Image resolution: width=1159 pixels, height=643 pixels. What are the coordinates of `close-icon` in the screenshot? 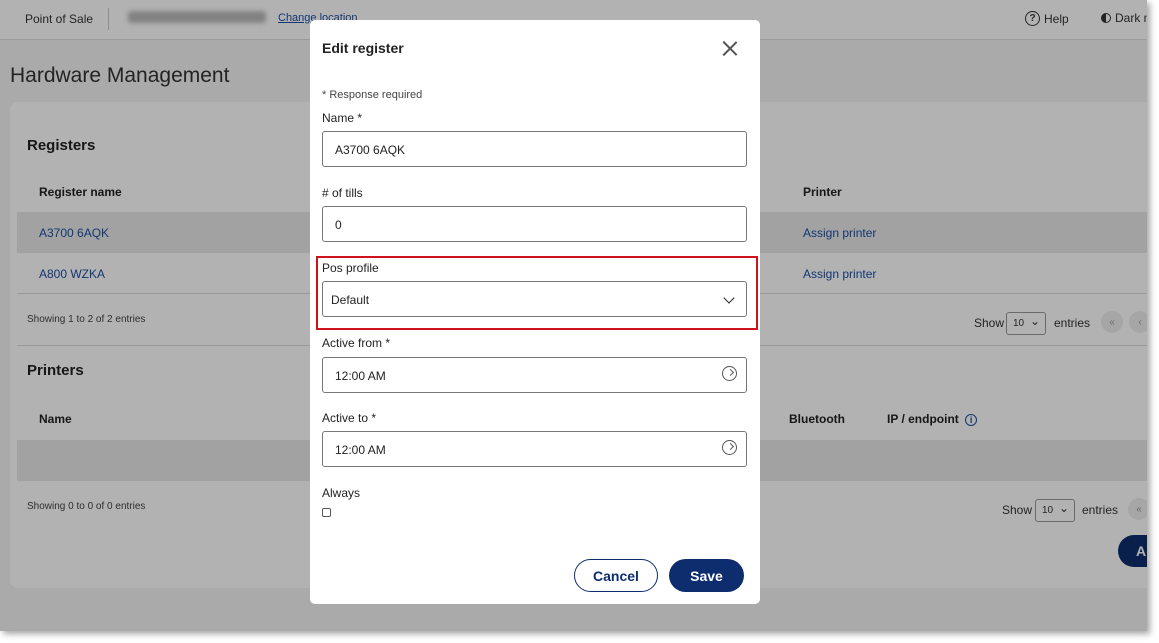 It's located at (730, 49).